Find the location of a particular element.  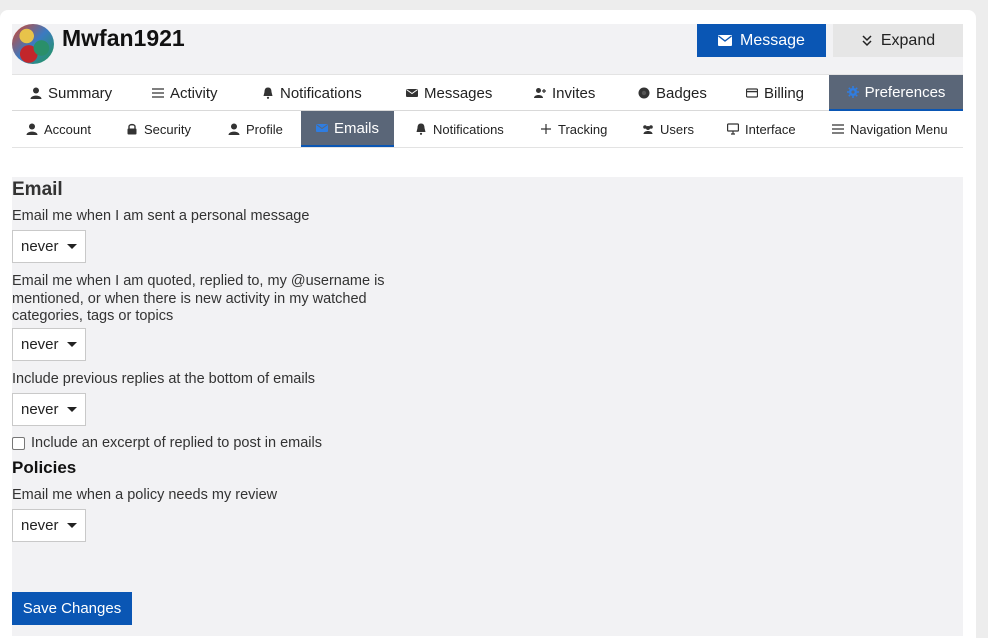

expand-button-label: Expand is located at coordinates (908, 40).